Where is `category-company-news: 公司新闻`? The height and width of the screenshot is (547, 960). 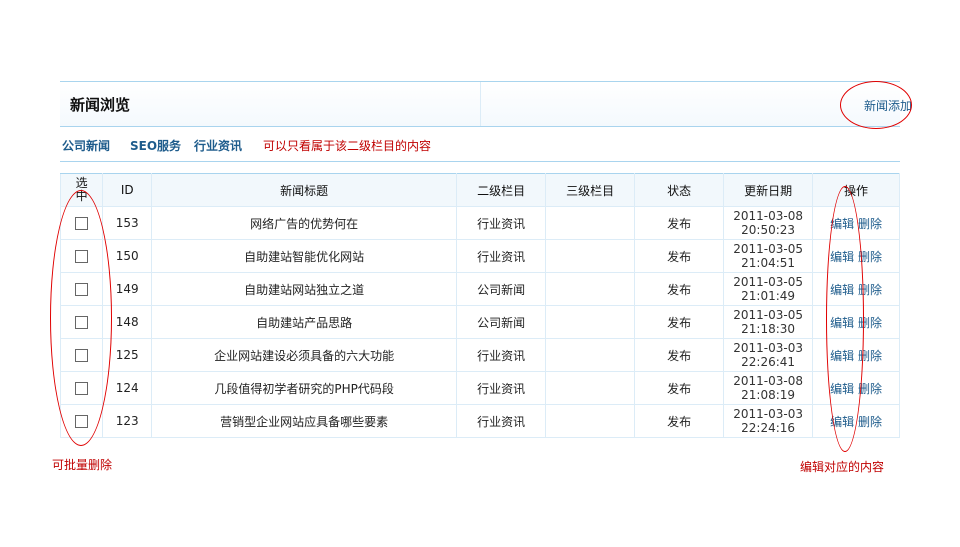
category-company-news: 公司新闻 is located at coordinates (86, 145).